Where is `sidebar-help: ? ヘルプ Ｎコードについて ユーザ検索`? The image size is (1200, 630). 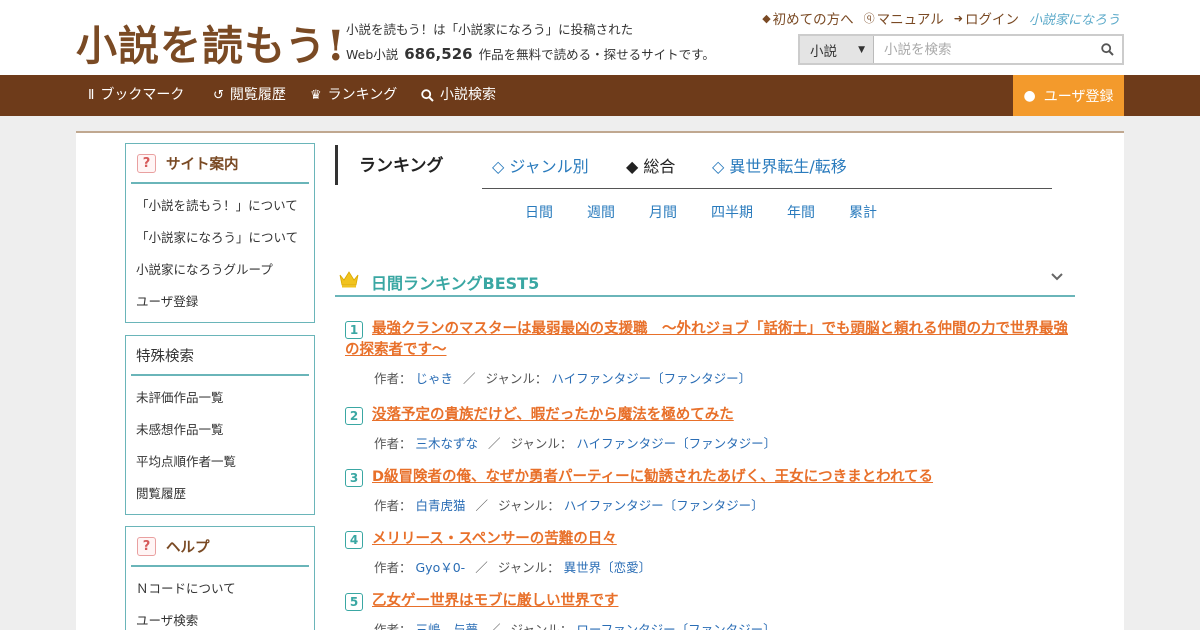
sidebar-help: ? ヘルプ Ｎコードについて ユーザ検索 is located at coordinates (220, 578).